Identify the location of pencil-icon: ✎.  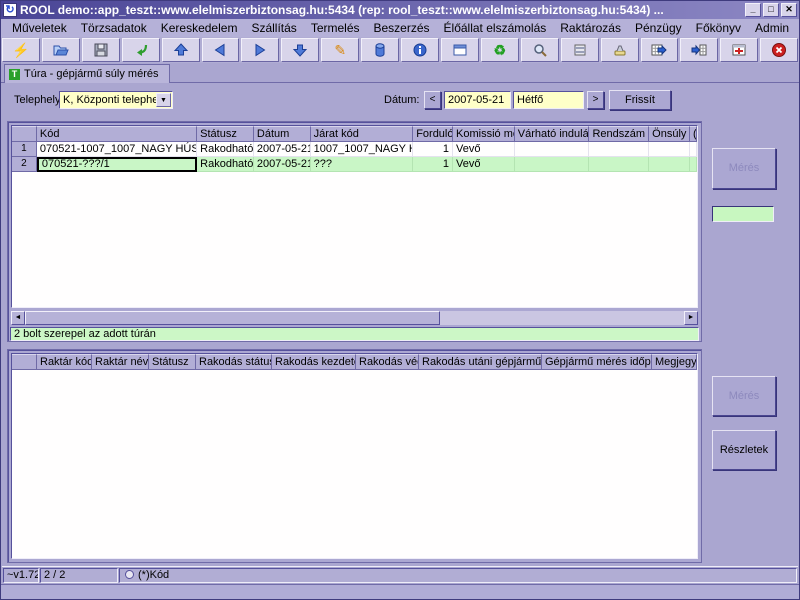
(340, 50).